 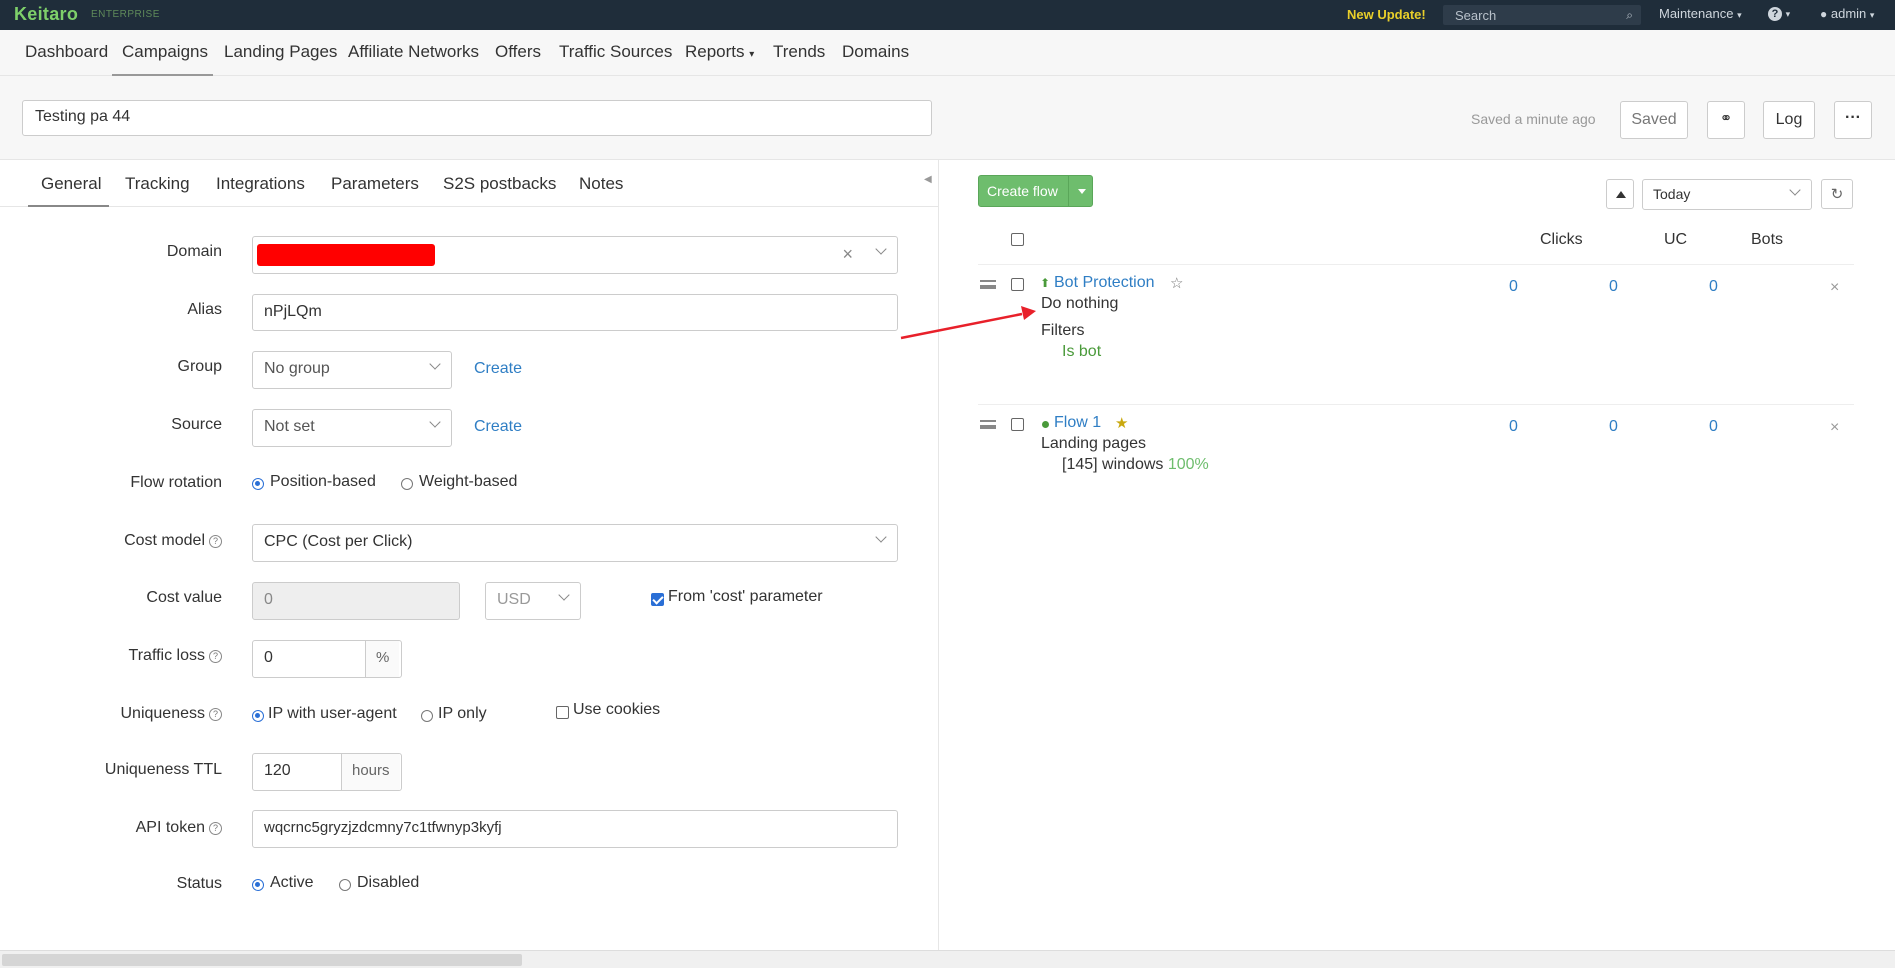 What do you see at coordinates (947, 959) in the screenshot?
I see `horizontal-scrollbar` at bounding box center [947, 959].